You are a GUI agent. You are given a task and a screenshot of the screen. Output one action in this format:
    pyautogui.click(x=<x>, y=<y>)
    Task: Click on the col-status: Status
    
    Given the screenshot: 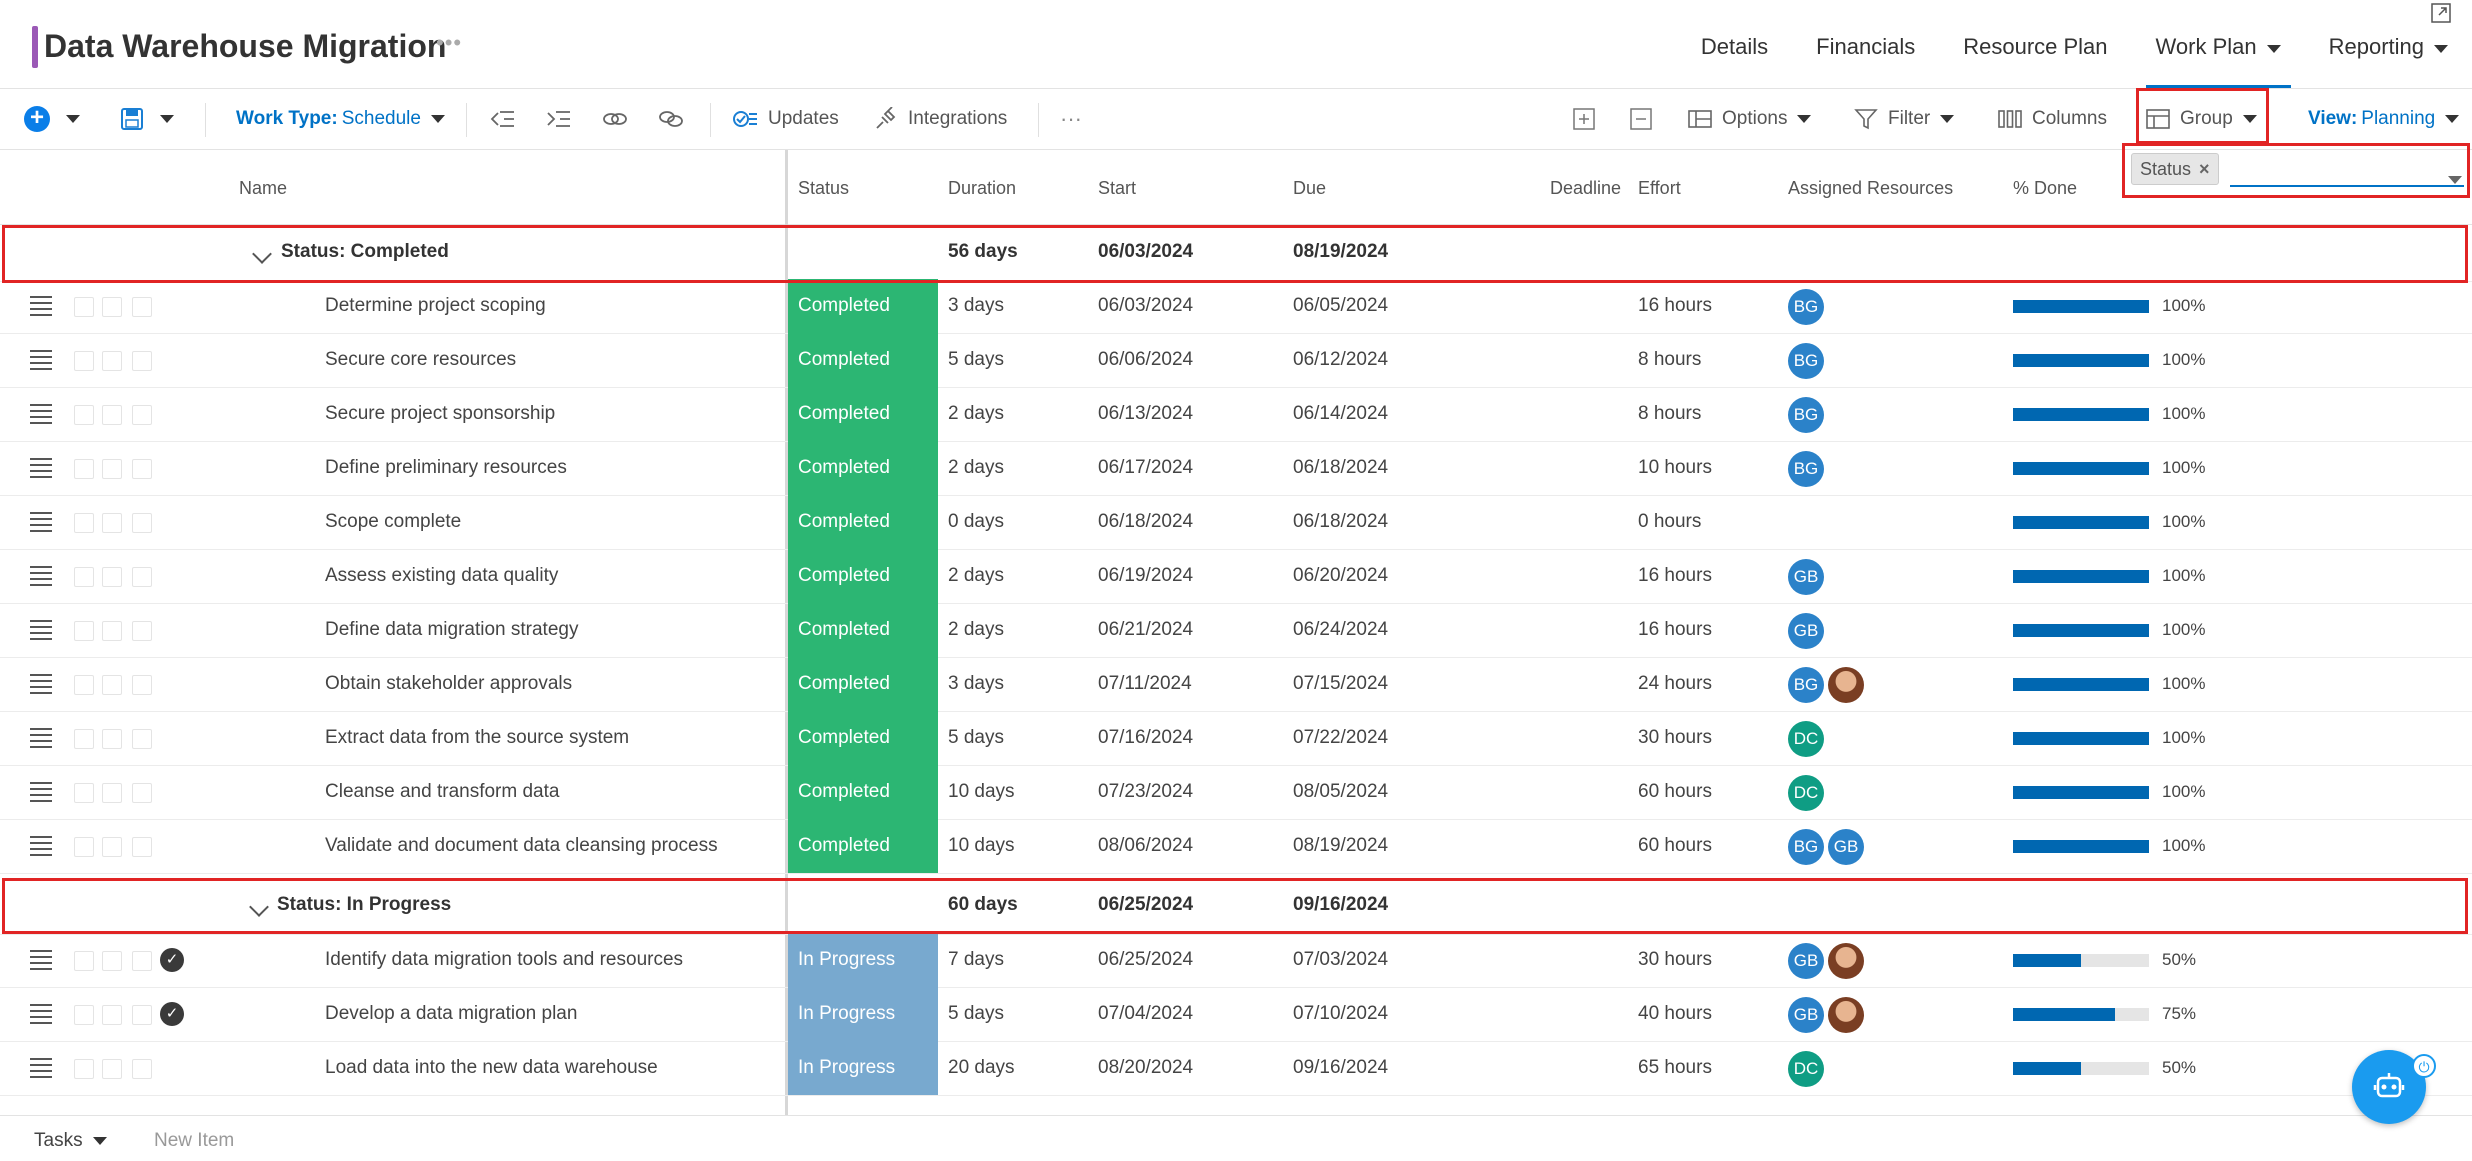 What is the action you would take?
    pyautogui.click(x=823, y=188)
    